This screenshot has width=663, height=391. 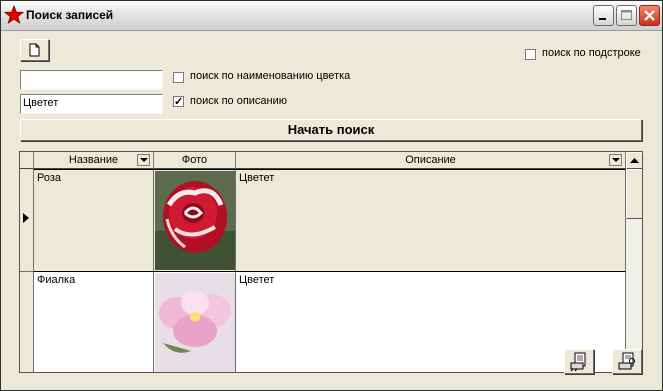 I want to click on search-by-description-label: поиск по описанию, so click(x=239, y=101).